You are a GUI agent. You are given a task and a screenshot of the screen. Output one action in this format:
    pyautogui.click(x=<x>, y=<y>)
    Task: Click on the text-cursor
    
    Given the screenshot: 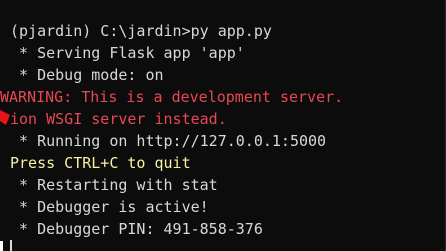 What is the action you would take?
    pyautogui.click(x=11, y=245)
    